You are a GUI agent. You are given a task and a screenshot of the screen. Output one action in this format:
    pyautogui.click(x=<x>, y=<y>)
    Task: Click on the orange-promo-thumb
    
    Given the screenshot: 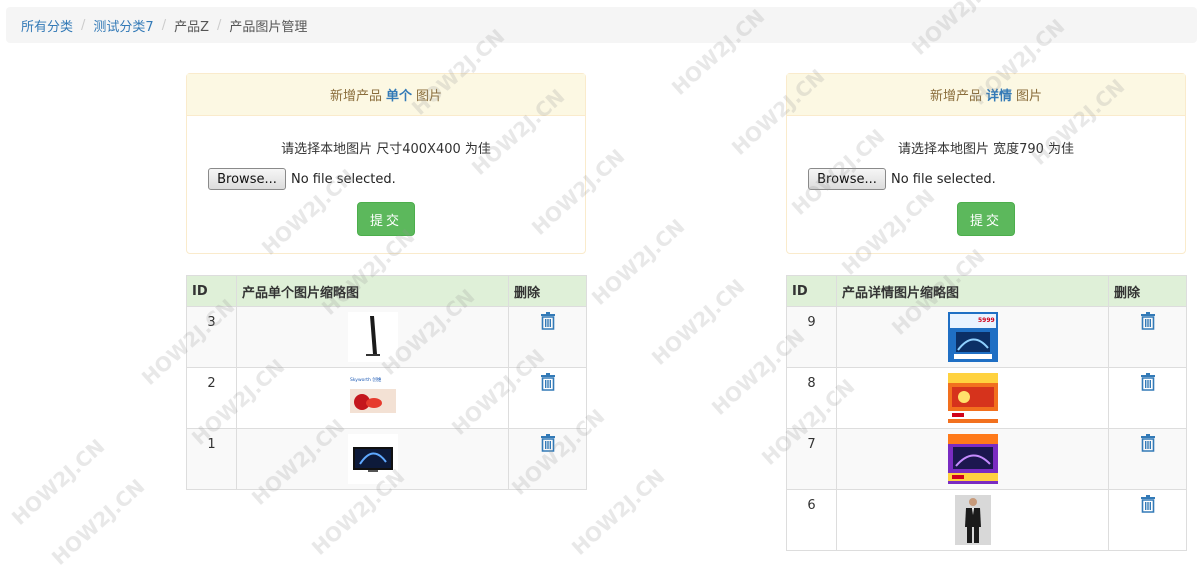 What is the action you would take?
    pyautogui.click(x=972, y=398)
    